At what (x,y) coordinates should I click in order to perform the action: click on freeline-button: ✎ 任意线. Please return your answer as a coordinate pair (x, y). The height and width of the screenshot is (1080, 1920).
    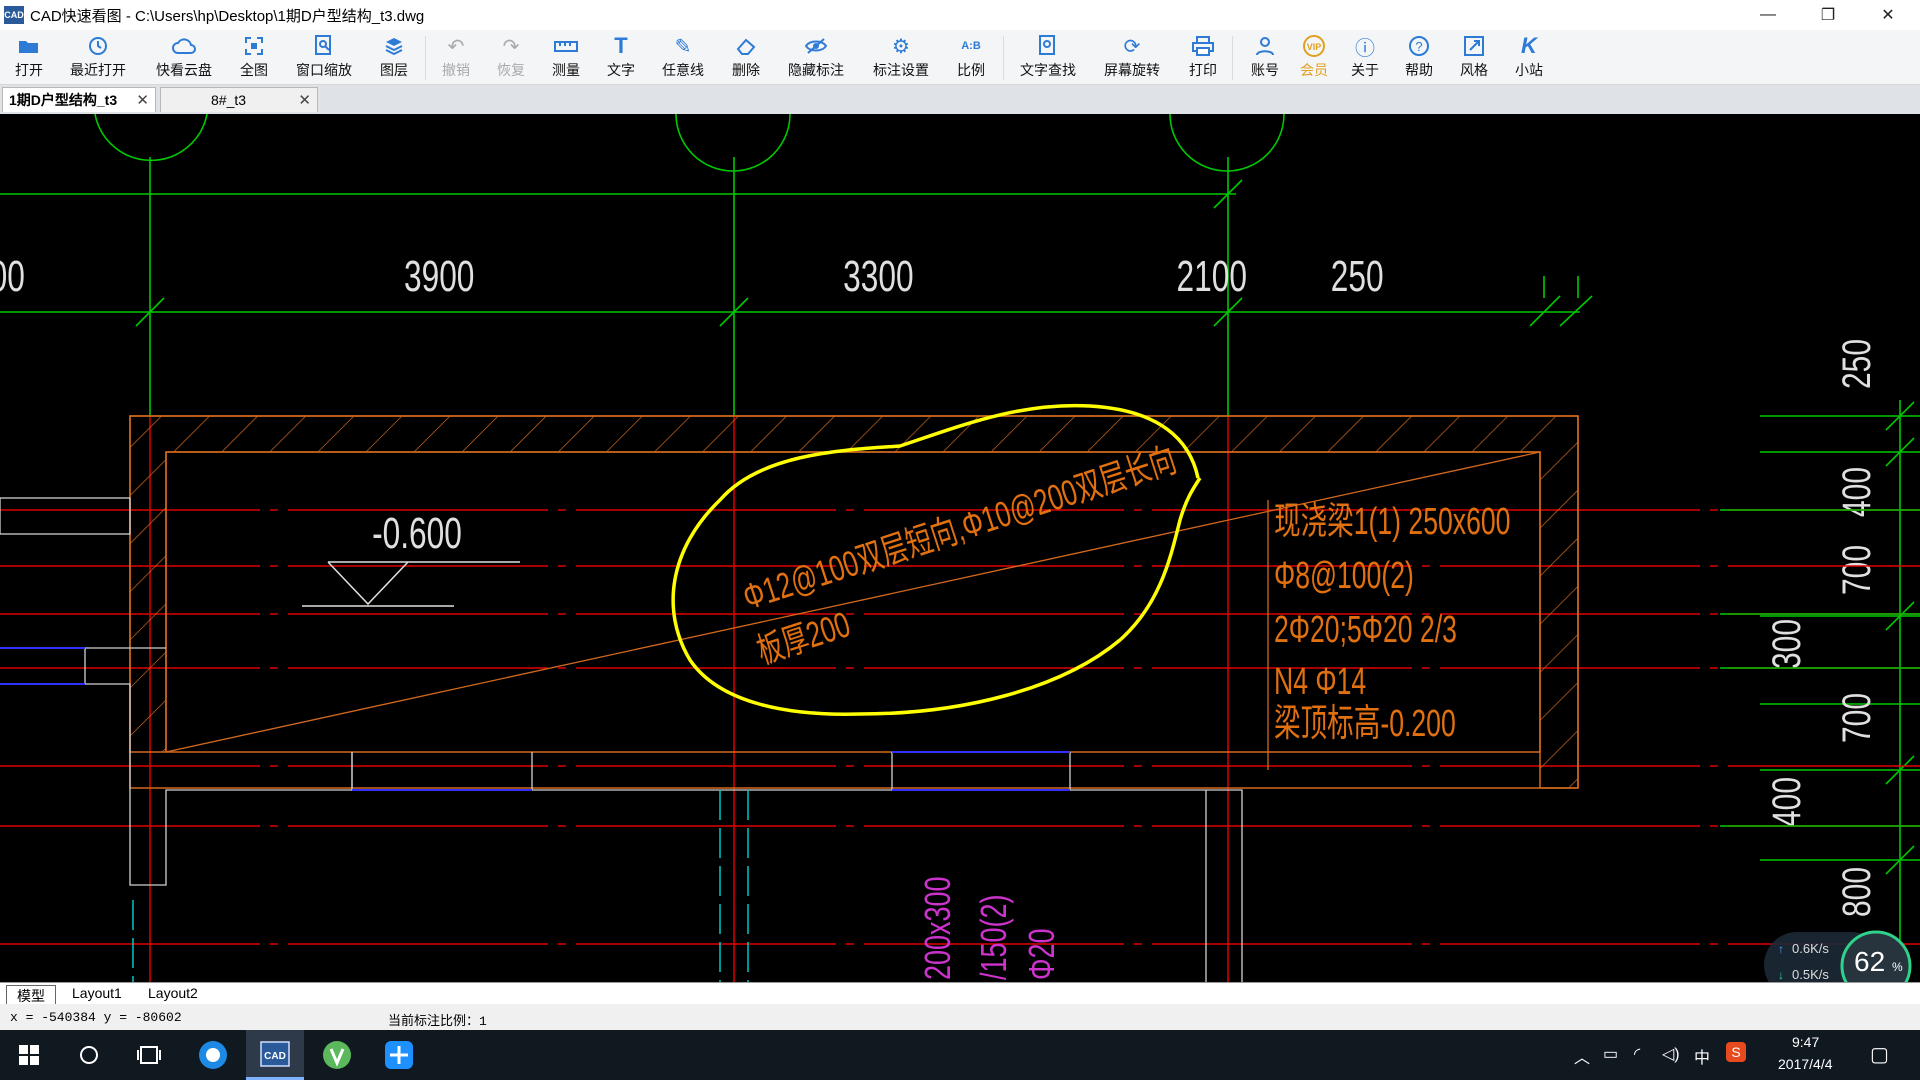
    Looking at the image, I should click on (683, 57).